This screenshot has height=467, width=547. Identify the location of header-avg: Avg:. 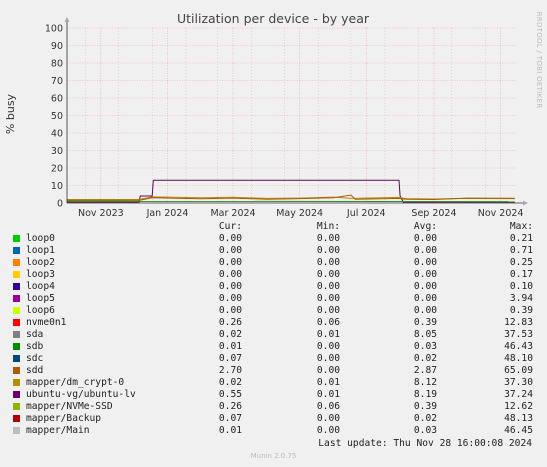
(425, 226).